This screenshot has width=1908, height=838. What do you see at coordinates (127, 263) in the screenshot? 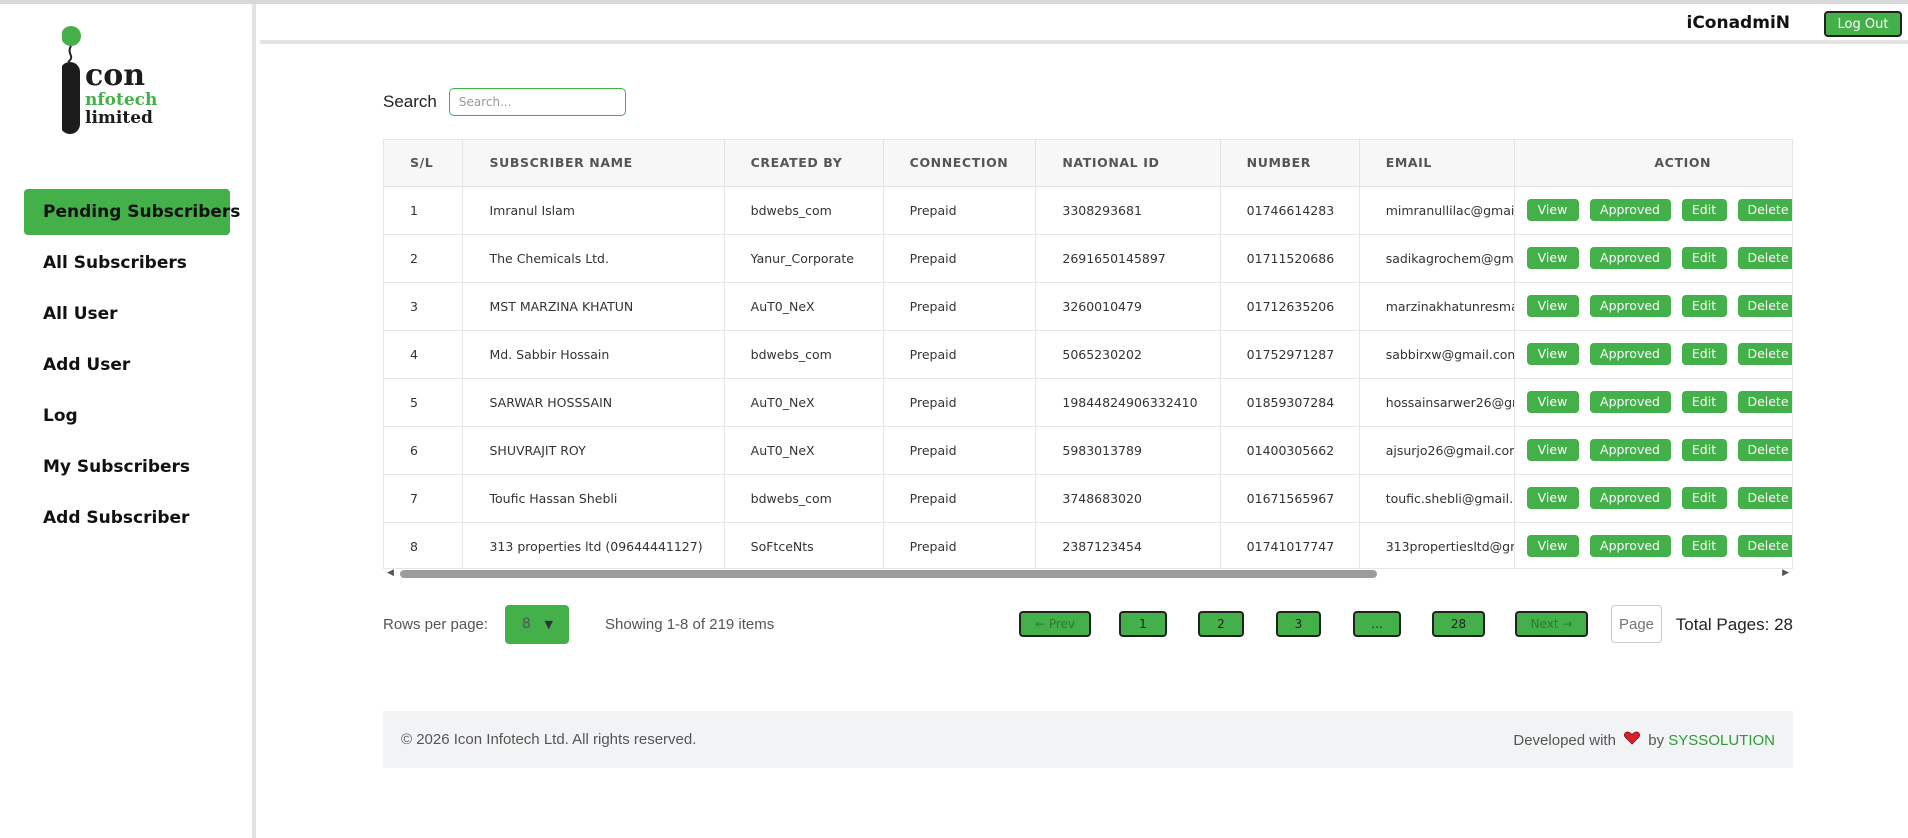
I see `sidebar-item-all-subscribers: All Subscribers` at bounding box center [127, 263].